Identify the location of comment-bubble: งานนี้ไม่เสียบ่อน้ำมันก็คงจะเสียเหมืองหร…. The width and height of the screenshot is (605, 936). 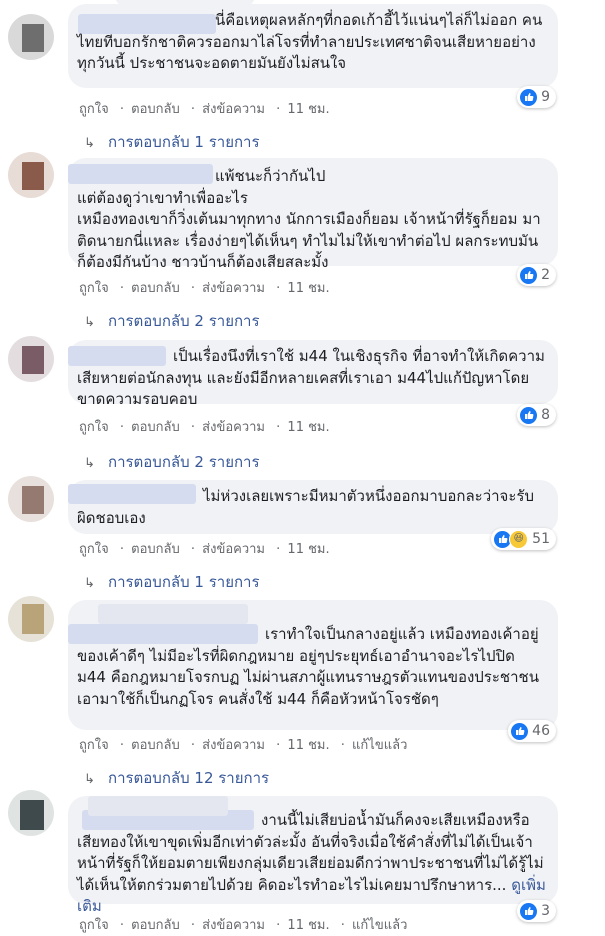
(313, 859).